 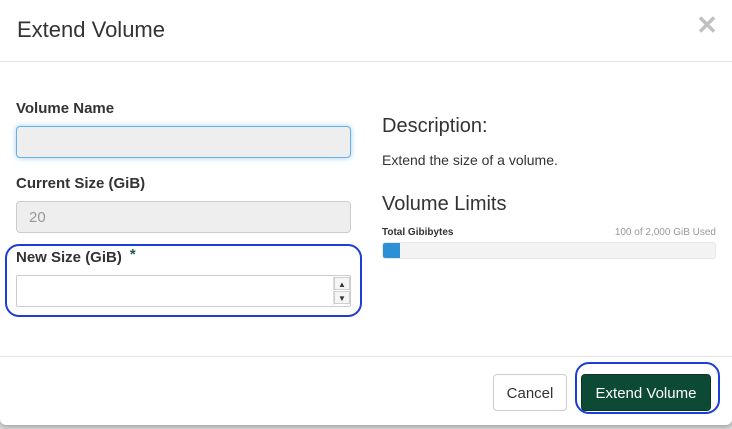 What do you see at coordinates (418, 232) in the screenshot?
I see `quota-label: Total Gibibytes` at bounding box center [418, 232].